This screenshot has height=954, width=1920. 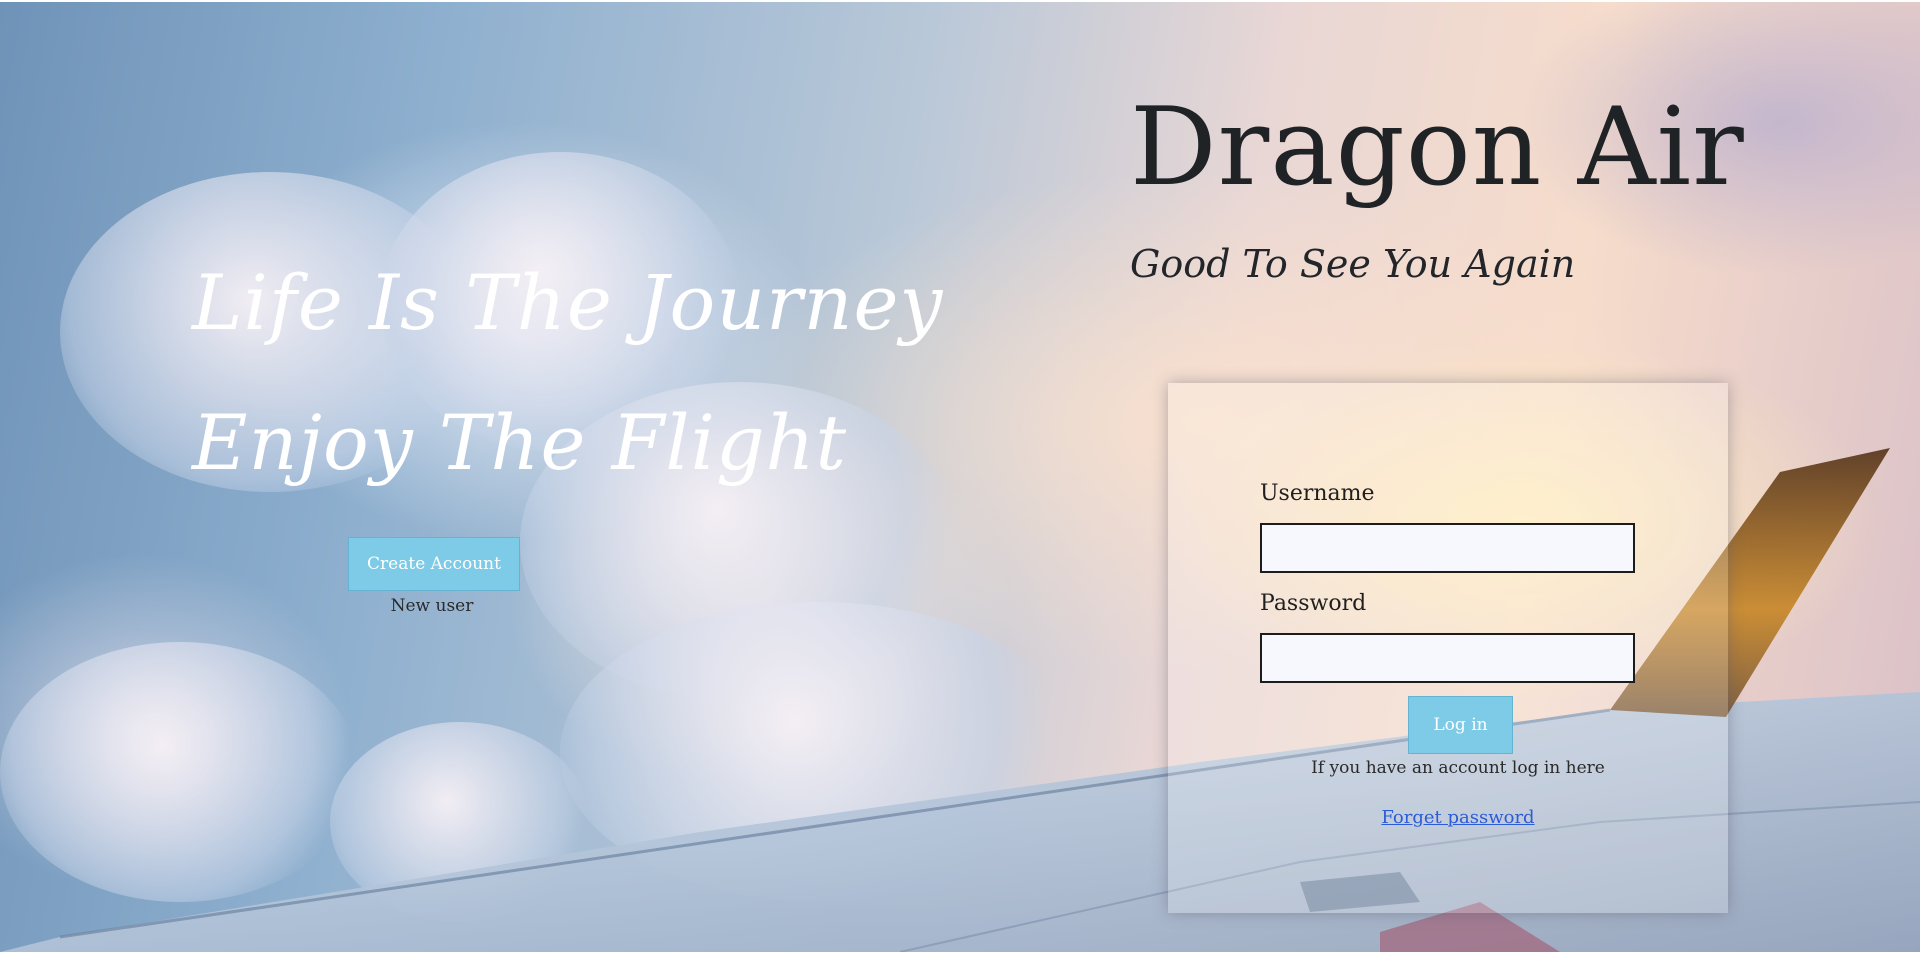 I want to click on greeting-subtitle: Good To See You Again, so click(x=1353, y=264).